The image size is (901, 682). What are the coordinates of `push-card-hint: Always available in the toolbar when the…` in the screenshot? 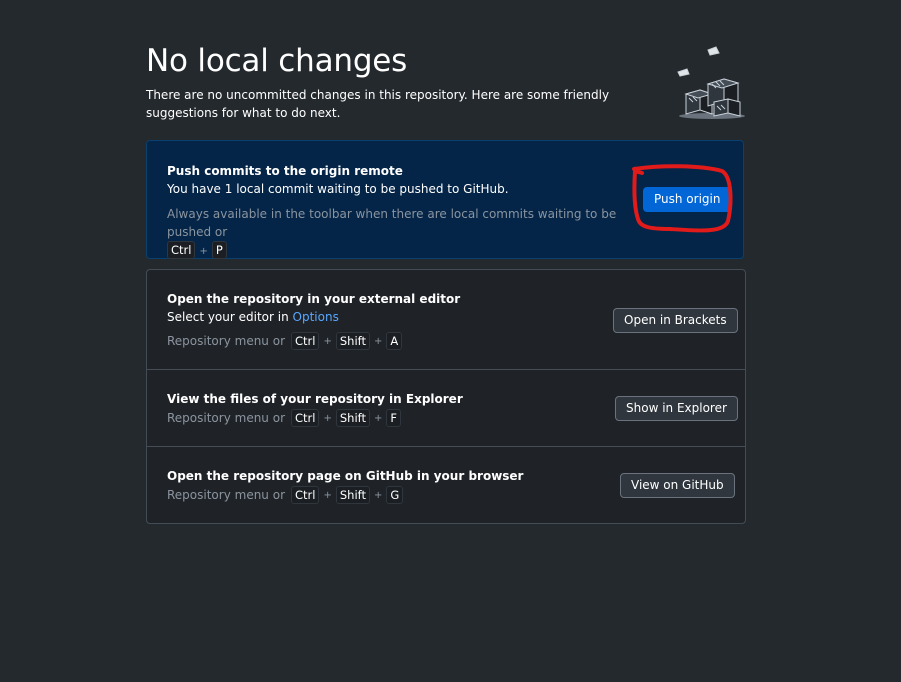 It's located at (392, 233).